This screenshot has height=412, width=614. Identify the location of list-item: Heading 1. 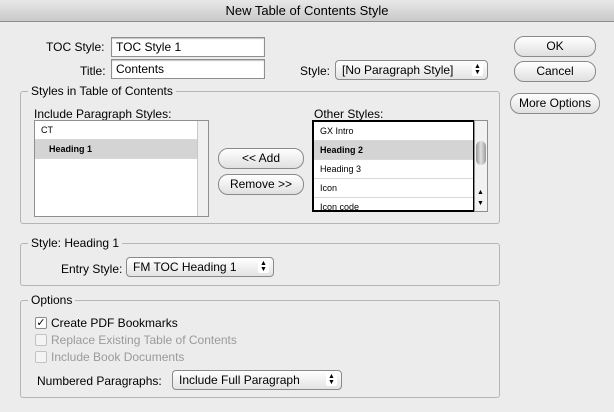
(121, 149).